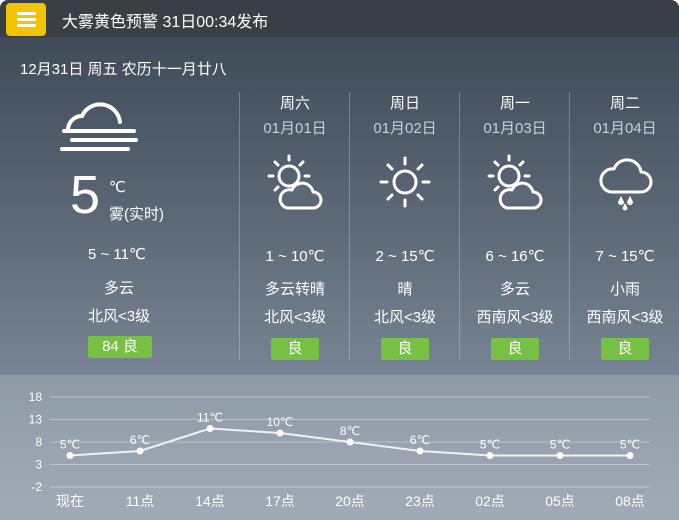  What do you see at coordinates (99, 126) in the screenshot?
I see `fog-icon` at bounding box center [99, 126].